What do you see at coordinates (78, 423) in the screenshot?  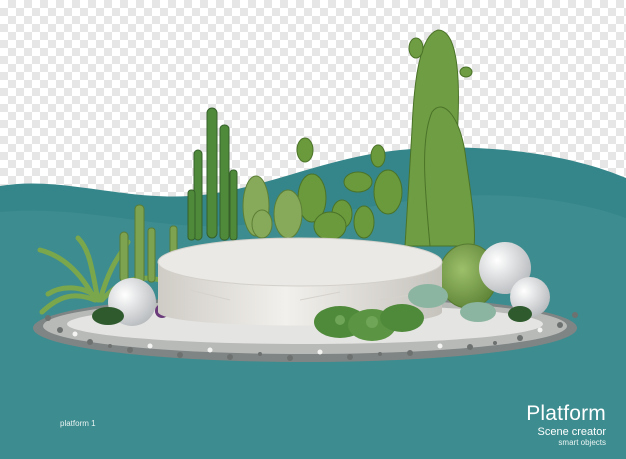 I see `caption-label: platform 1` at bounding box center [78, 423].